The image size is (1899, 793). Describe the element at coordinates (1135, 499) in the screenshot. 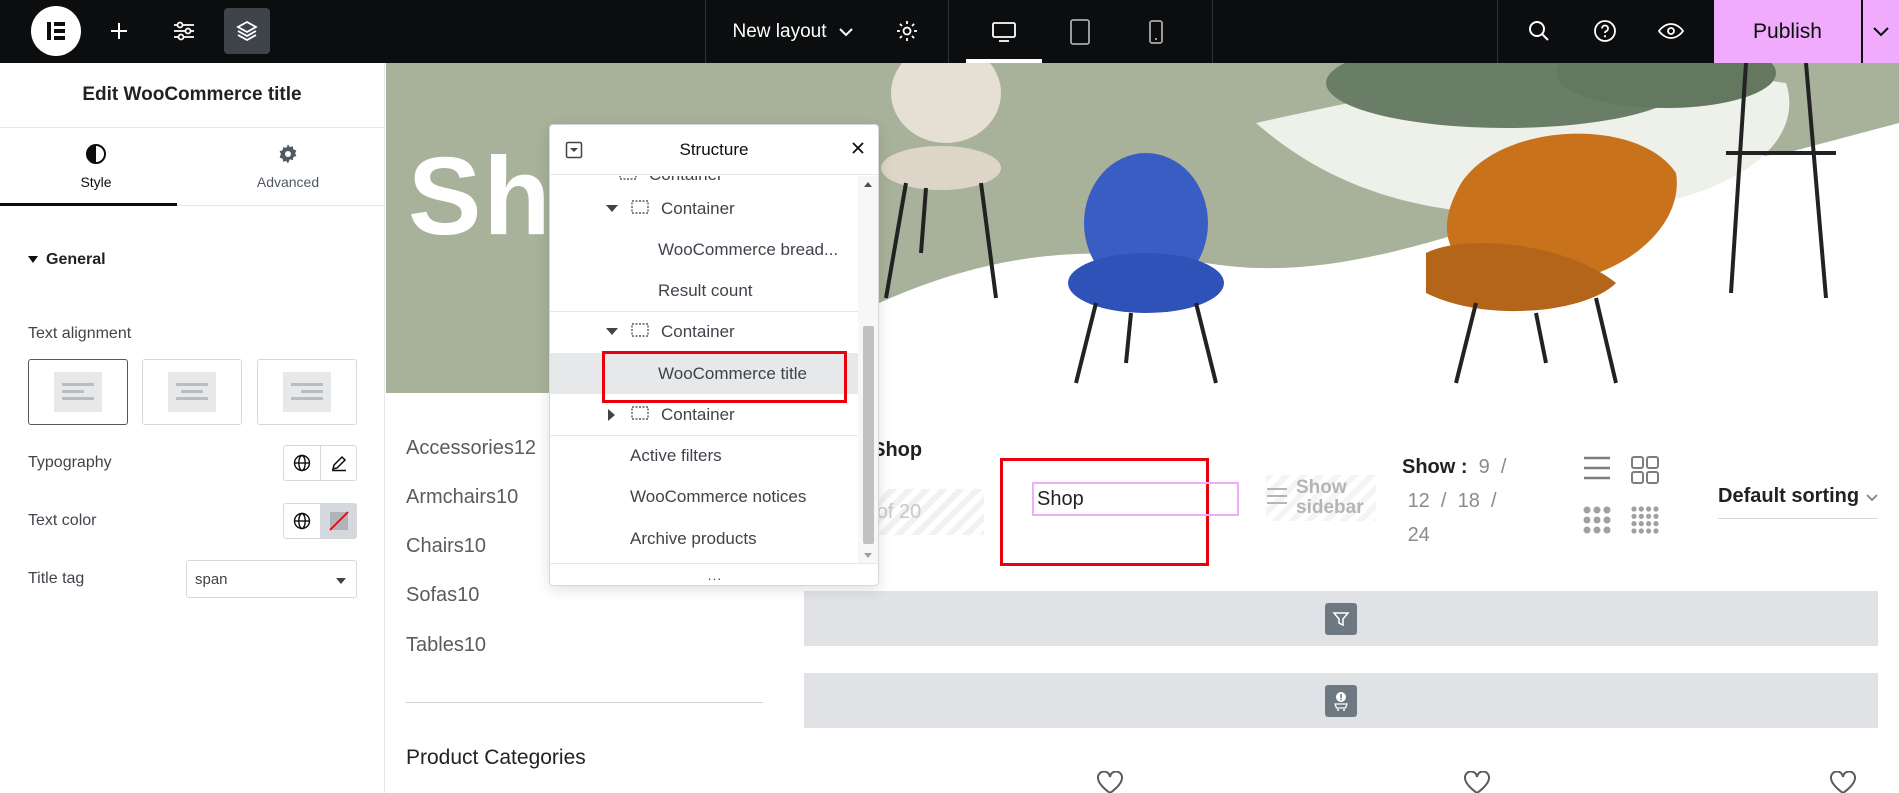

I see `woocommerce-title-widget: Shop` at that location.